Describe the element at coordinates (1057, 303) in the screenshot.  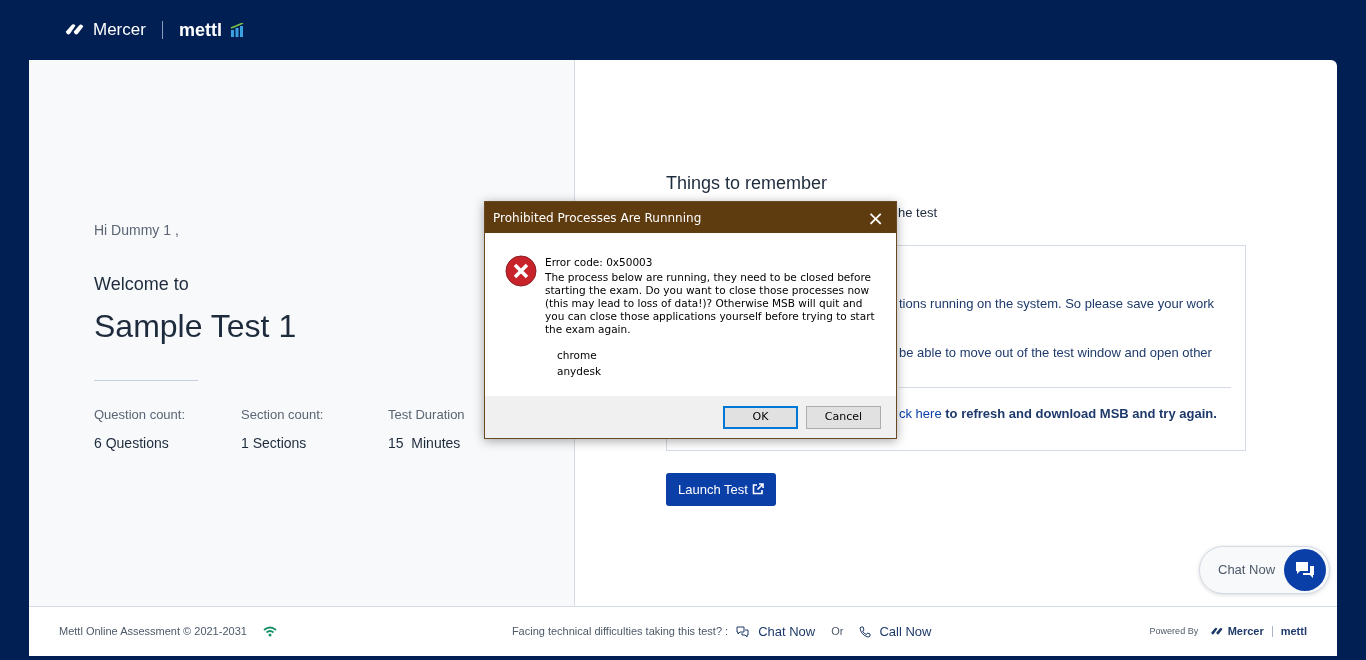
I see `instruction-text: tions running on the system. So please save your work` at that location.